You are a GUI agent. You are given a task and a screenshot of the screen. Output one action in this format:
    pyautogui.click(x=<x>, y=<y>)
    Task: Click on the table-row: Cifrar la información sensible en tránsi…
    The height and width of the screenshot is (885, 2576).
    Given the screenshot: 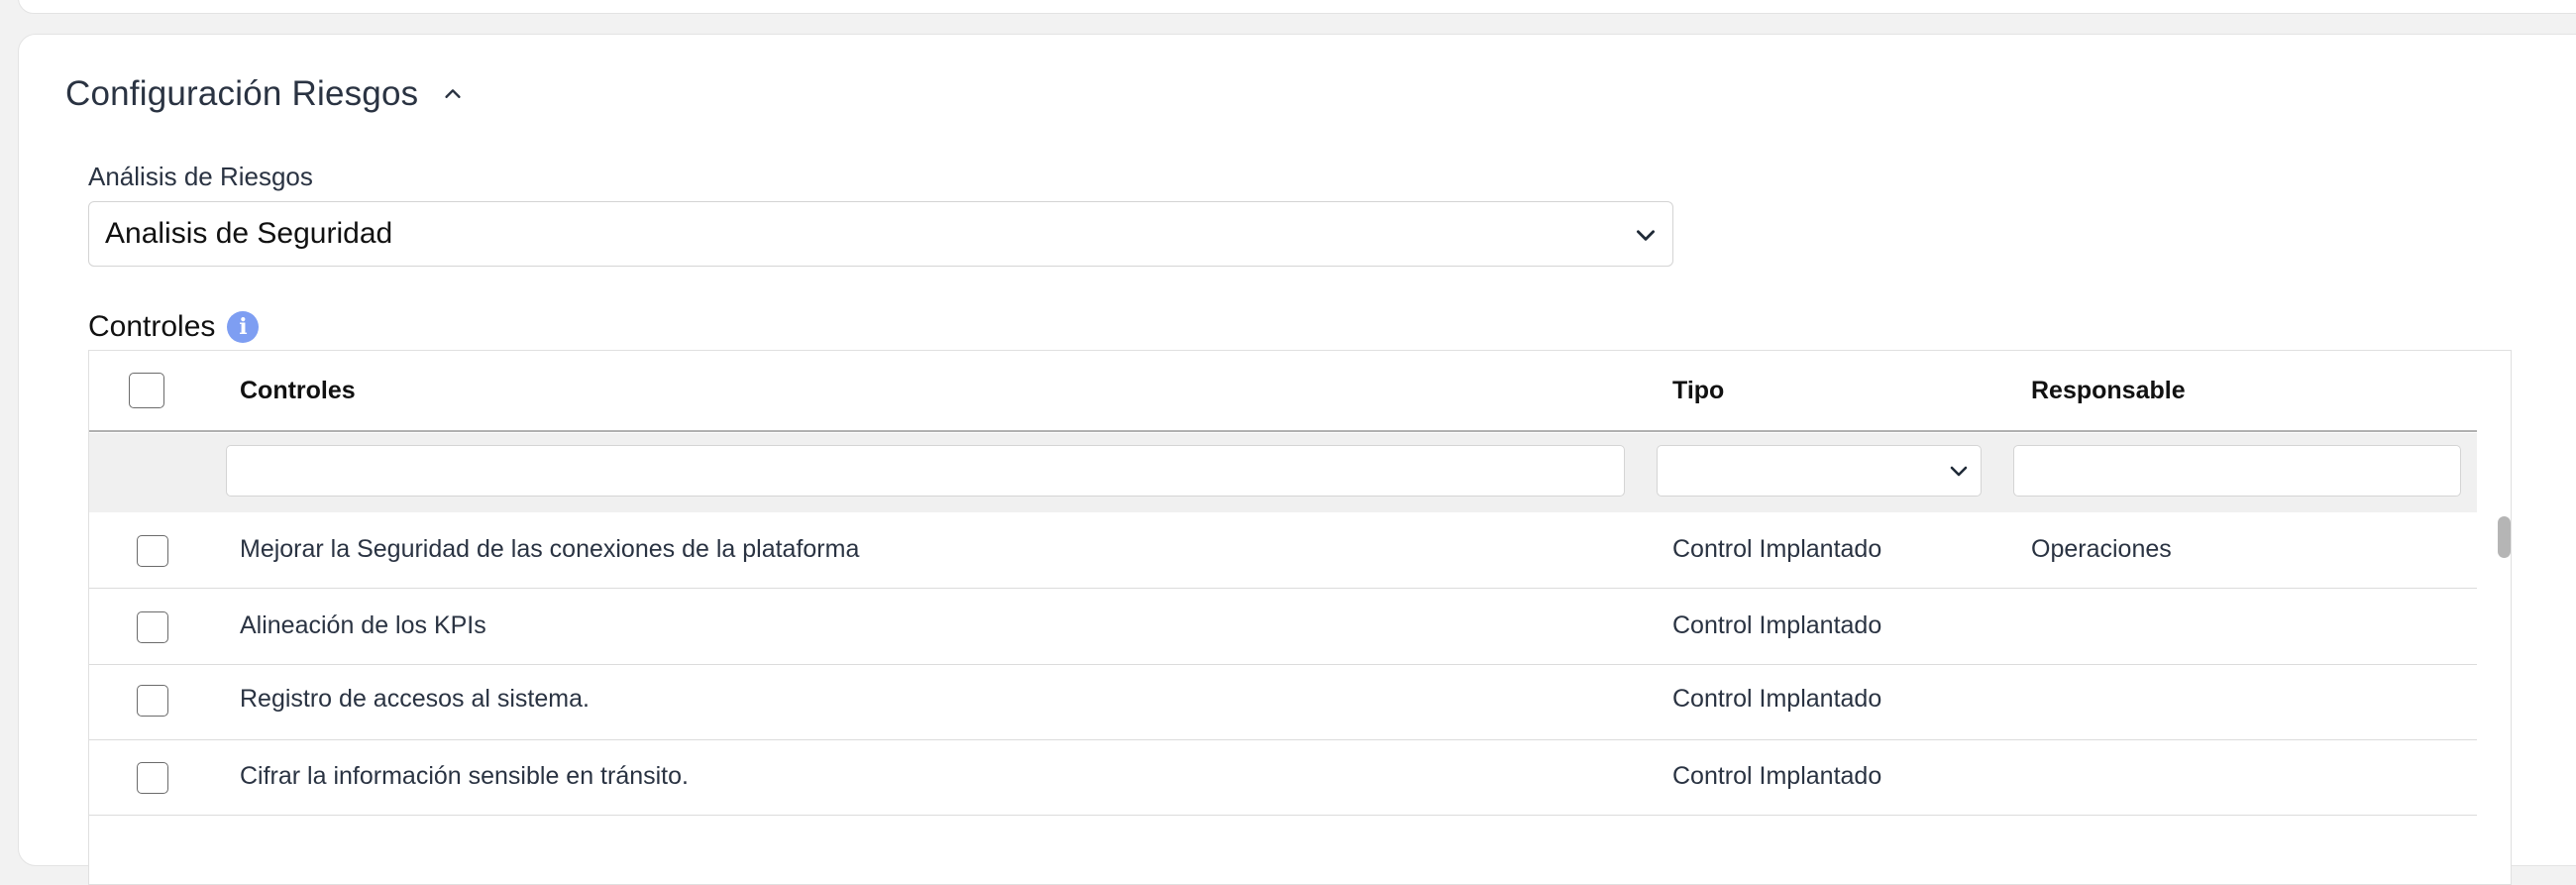 What is the action you would take?
    pyautogui.click(x=1283, y=778)
    